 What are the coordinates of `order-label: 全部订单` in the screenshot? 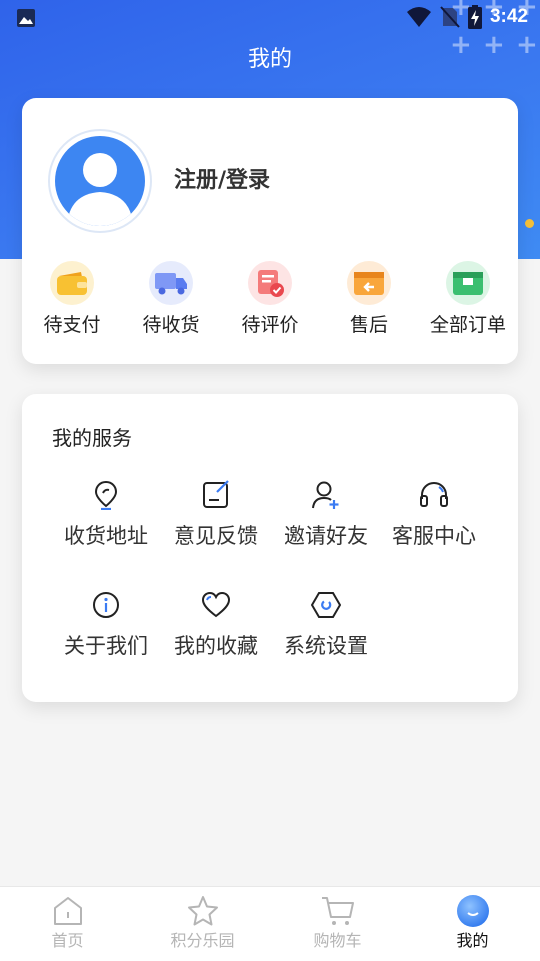 It's located at (467, 325).